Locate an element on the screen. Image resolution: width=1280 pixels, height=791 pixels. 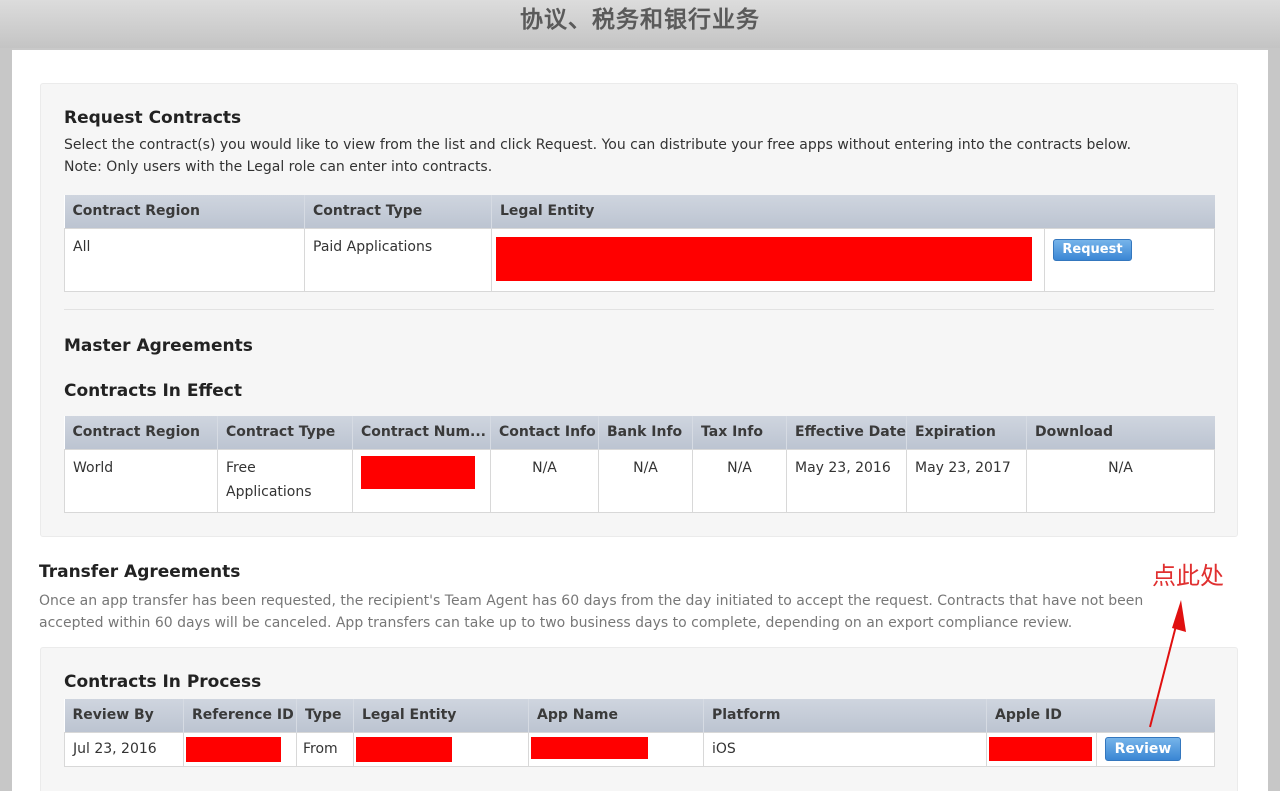
contracts-in-effect-heading: Contracts In Effect is located at coordinates (153, 391).